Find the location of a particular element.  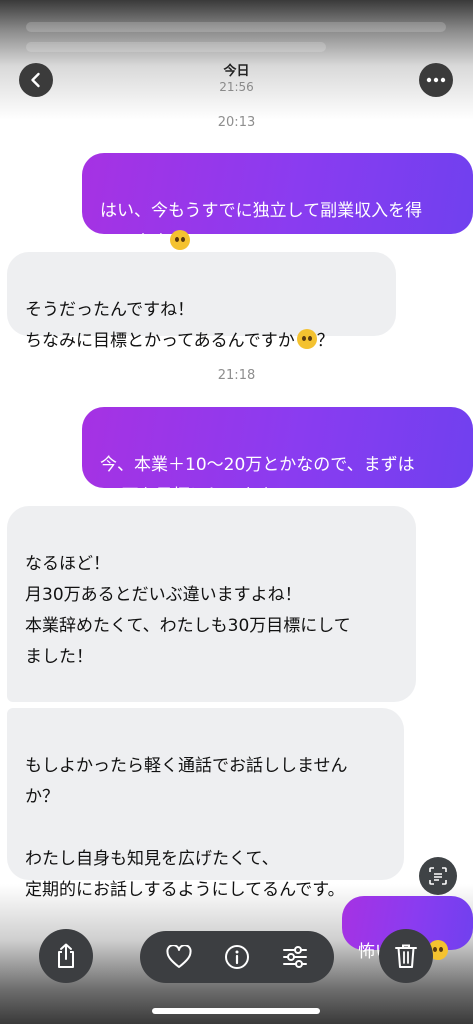

timestamp: 21:18 is located at coordinates (236, 375).